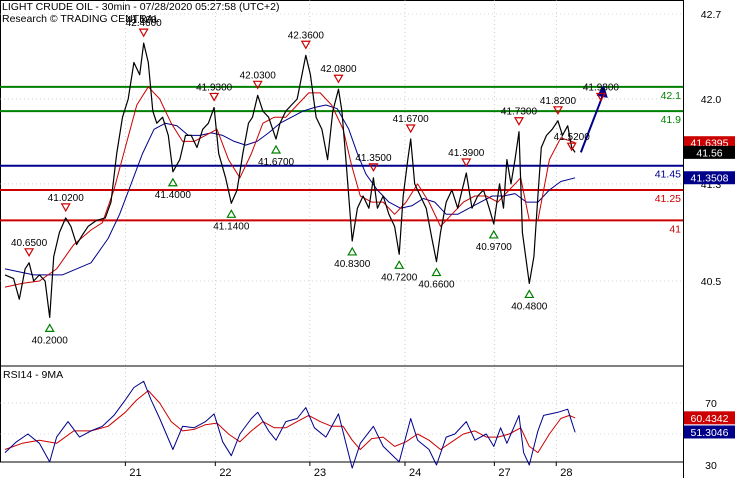 This screenshot has width=735, height=480. Describe the element at coordinates (33, 375) in the screenshot. I see `rsi-title: RSI14 - 9MA` at that location.